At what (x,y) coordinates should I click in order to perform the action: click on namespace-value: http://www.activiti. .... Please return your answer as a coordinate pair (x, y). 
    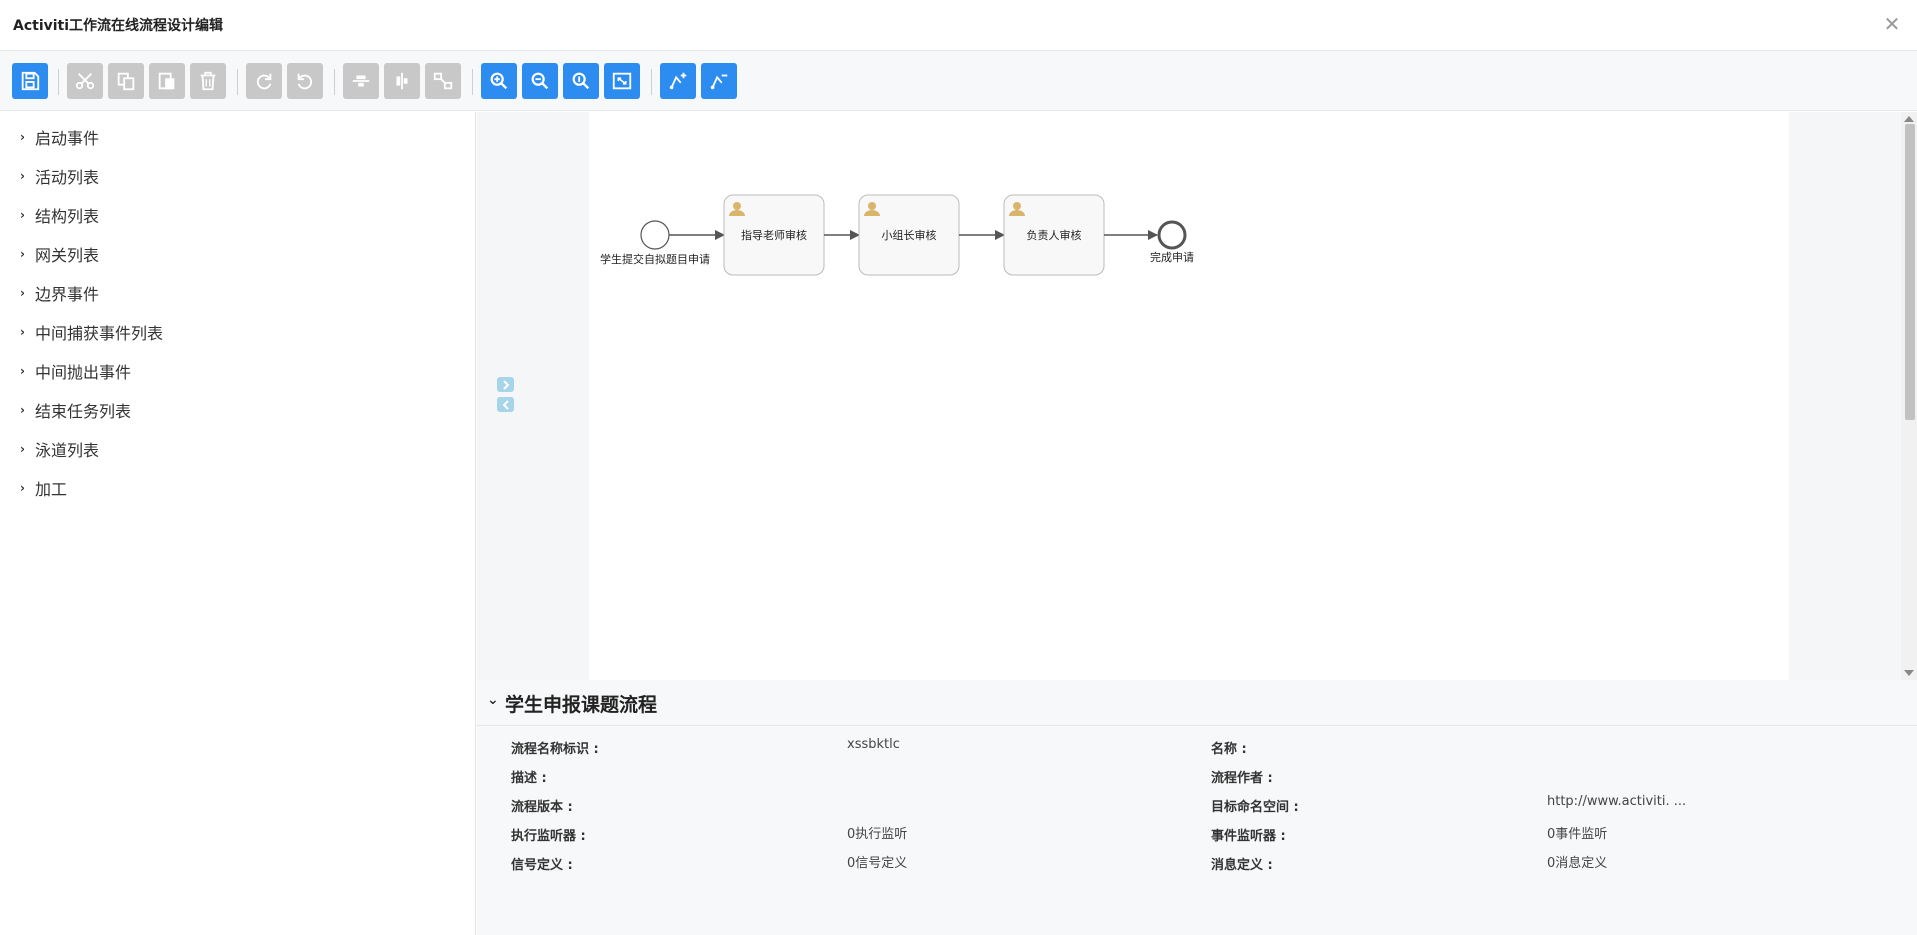
    Looking at the image, I should click on (1616, 801).